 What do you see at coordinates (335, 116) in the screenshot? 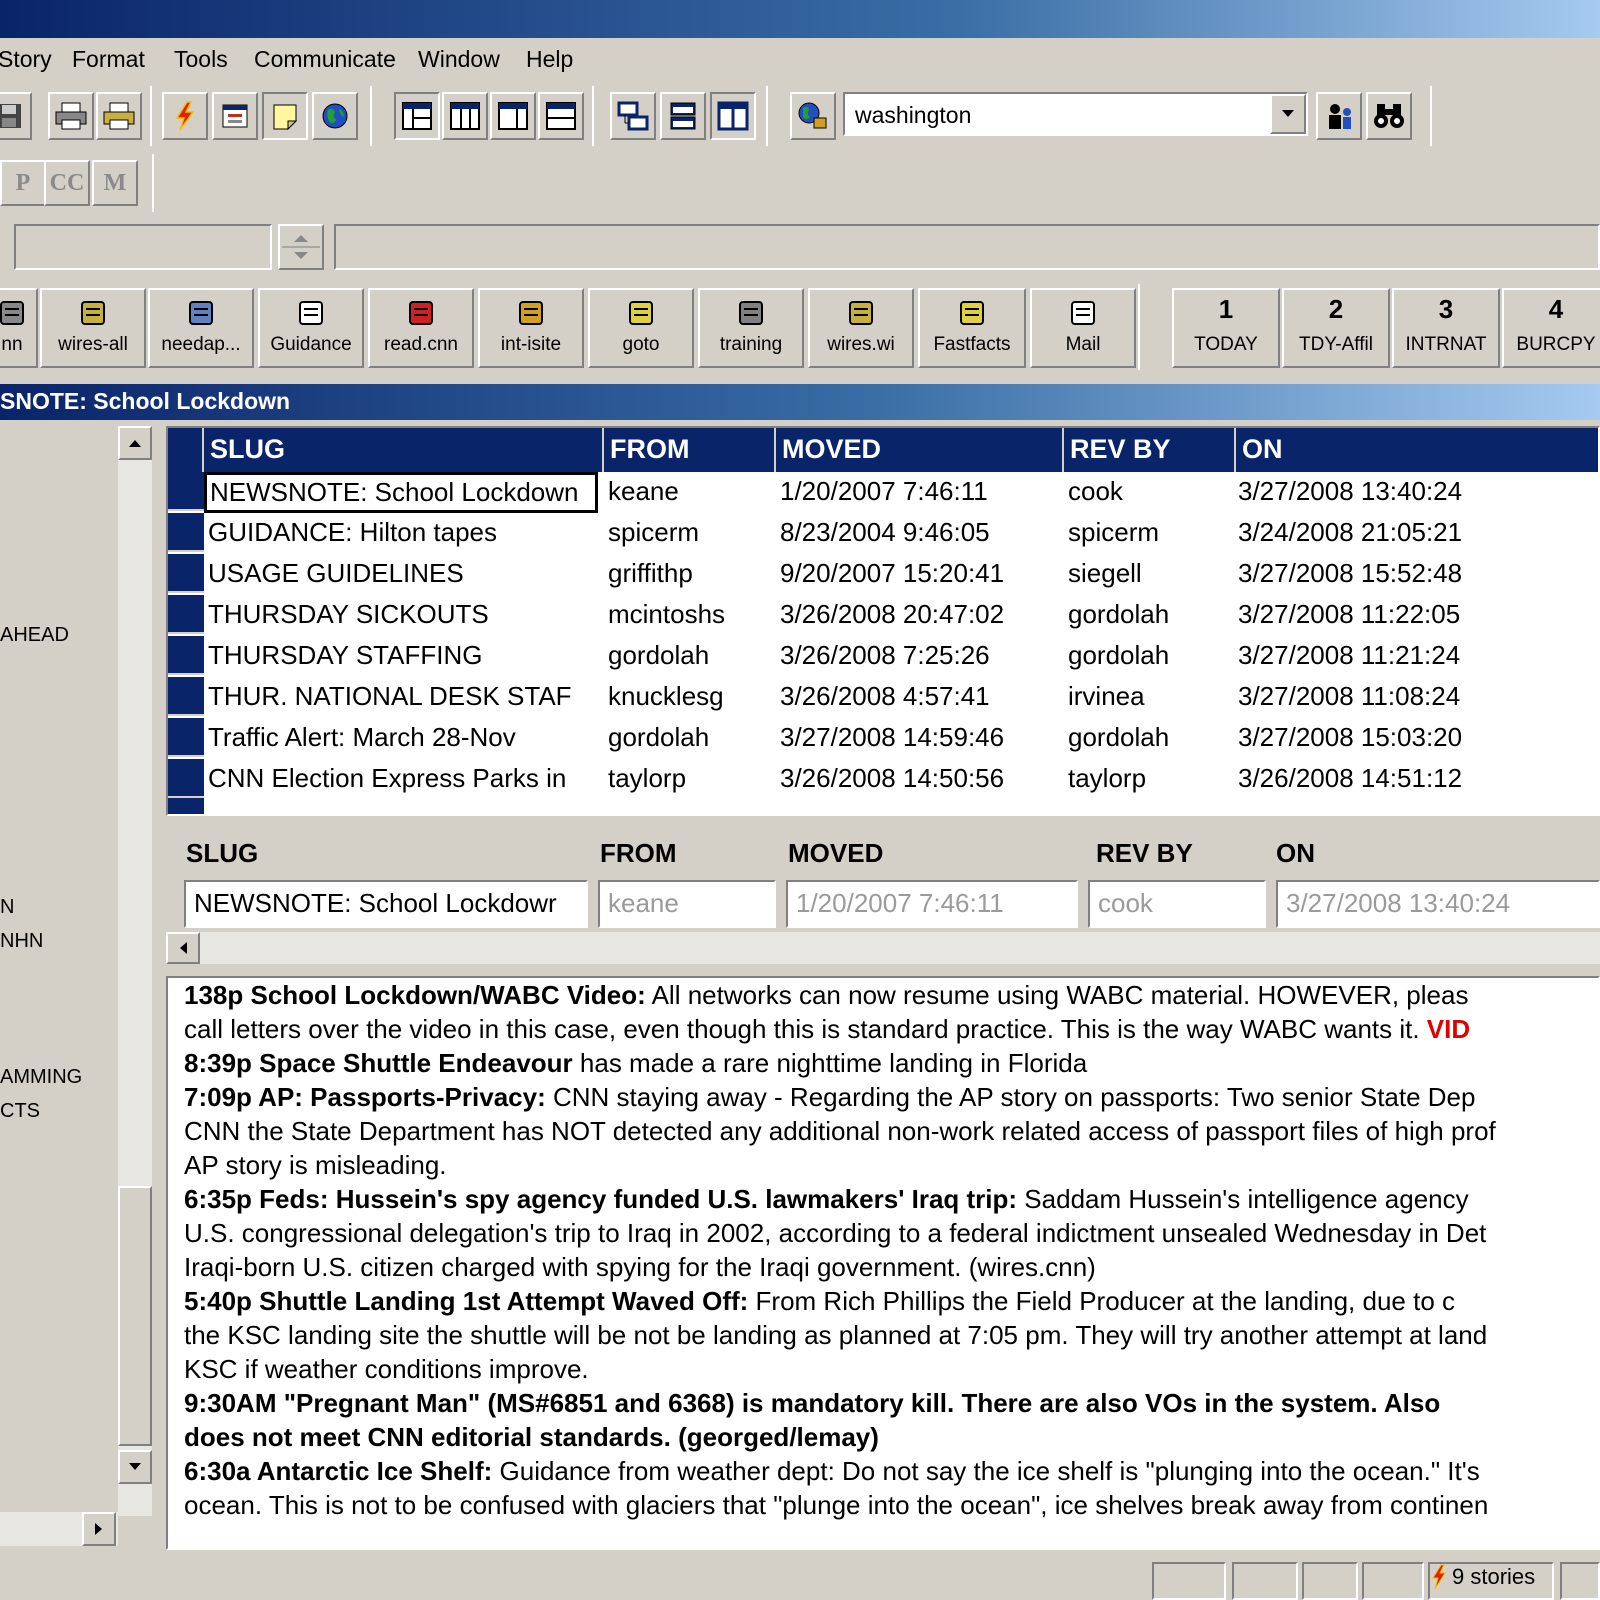
I see `globe-button` at bounding box center [335, 116].